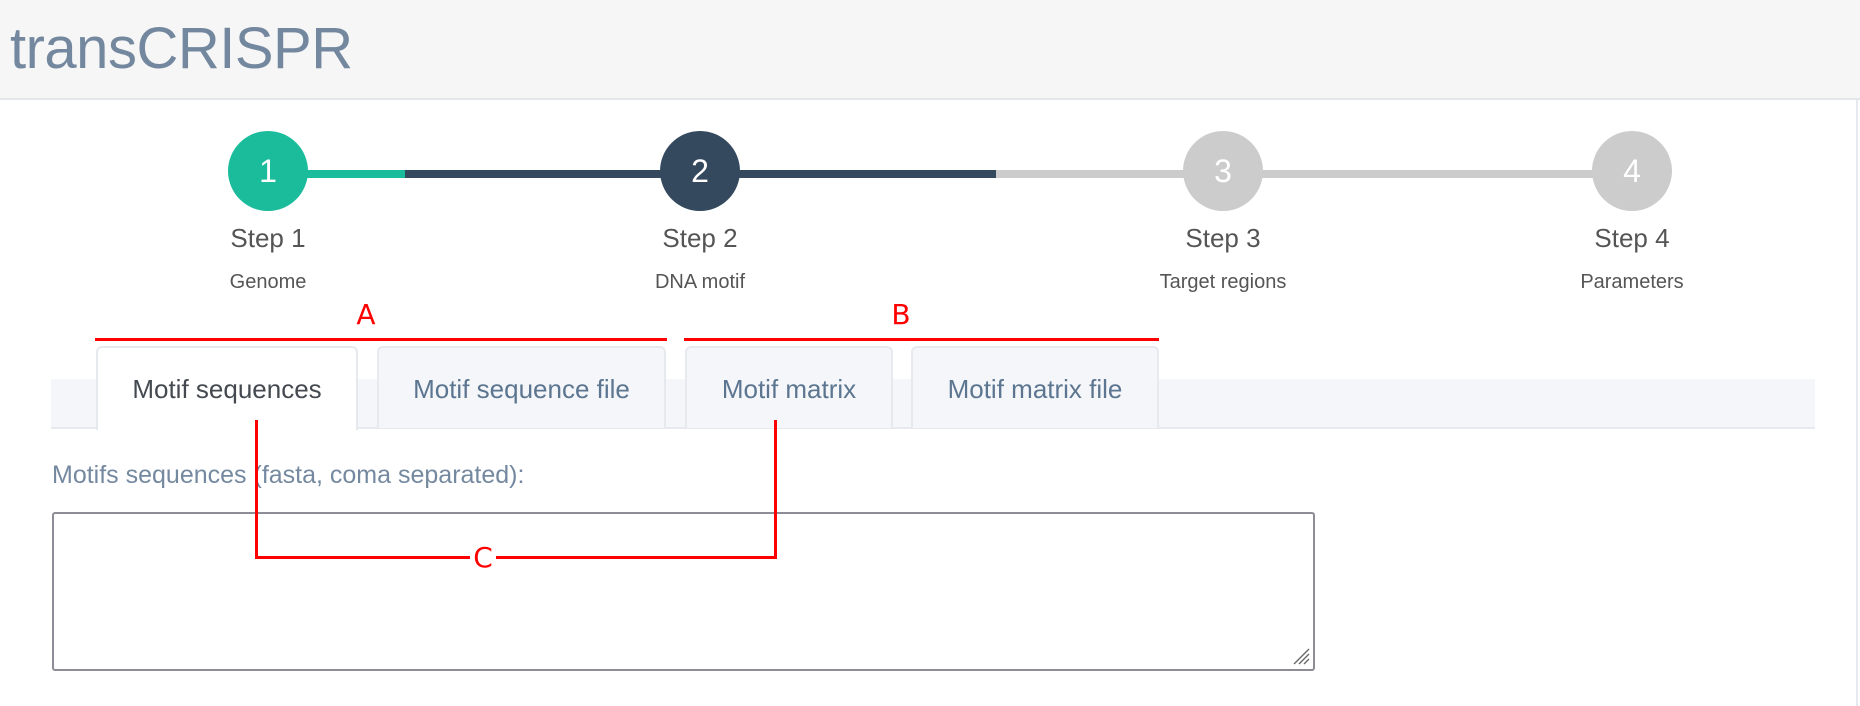 The height and width of the screenshot is (706, 1860). Describe the element at coordinates (268, 171) in the screenshot. I see `step-1-circle: 1` at that location.